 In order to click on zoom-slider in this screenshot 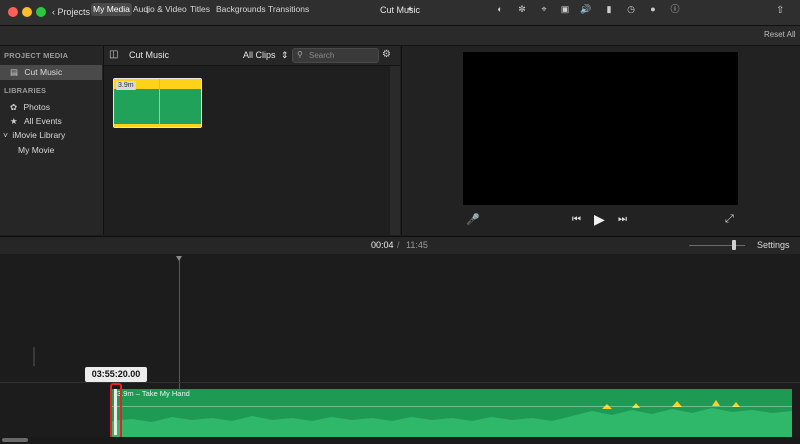, I will do `click(717, 245)`.